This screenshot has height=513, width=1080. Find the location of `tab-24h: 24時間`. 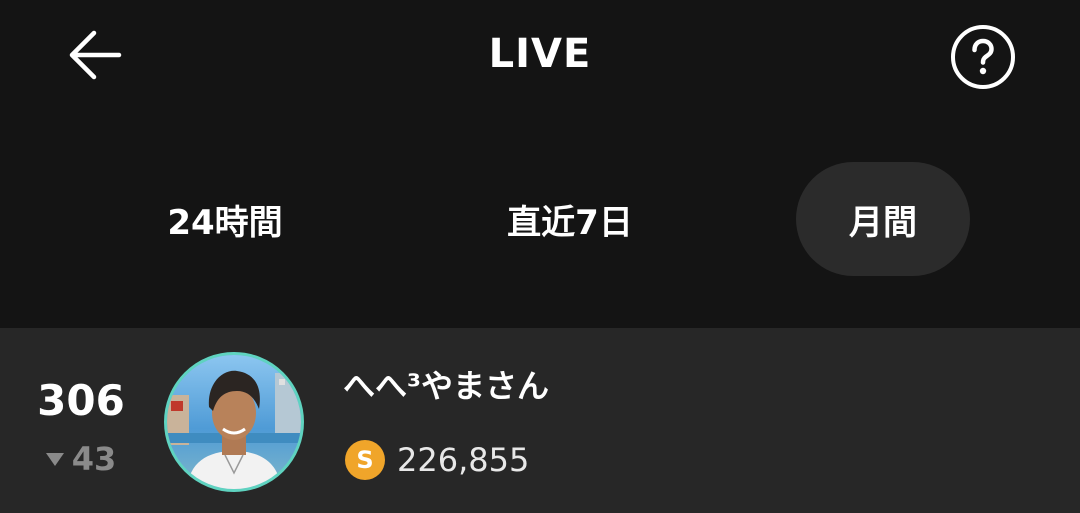

tab-24h: 24時間 is located at coordinates (225, 219).